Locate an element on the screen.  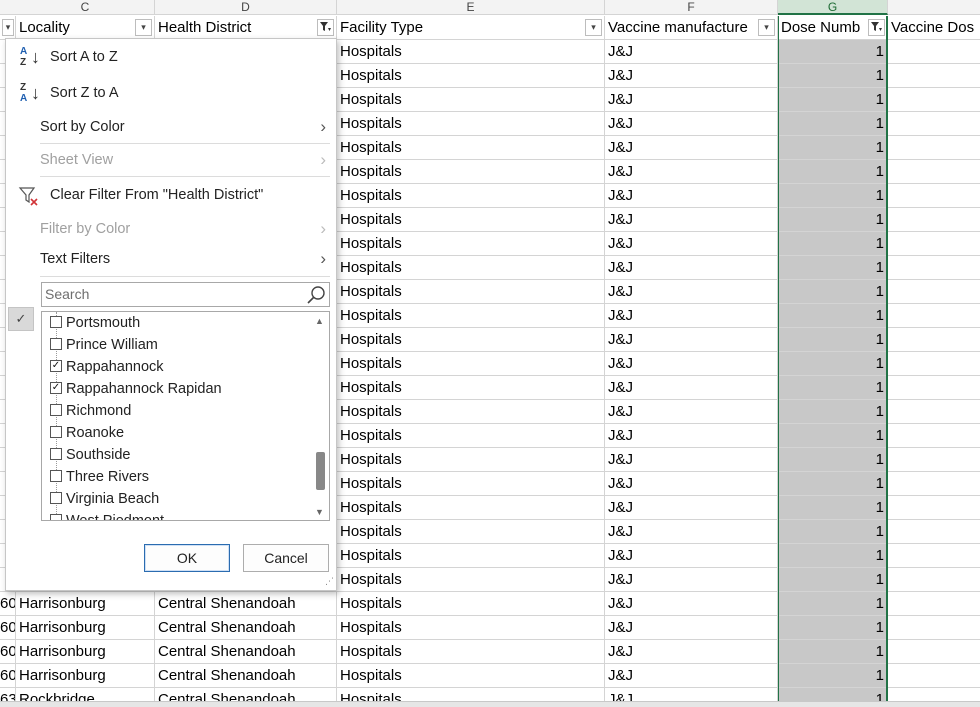
filter-dropdown-locality: ▾ is located at coordinates (143, 27).